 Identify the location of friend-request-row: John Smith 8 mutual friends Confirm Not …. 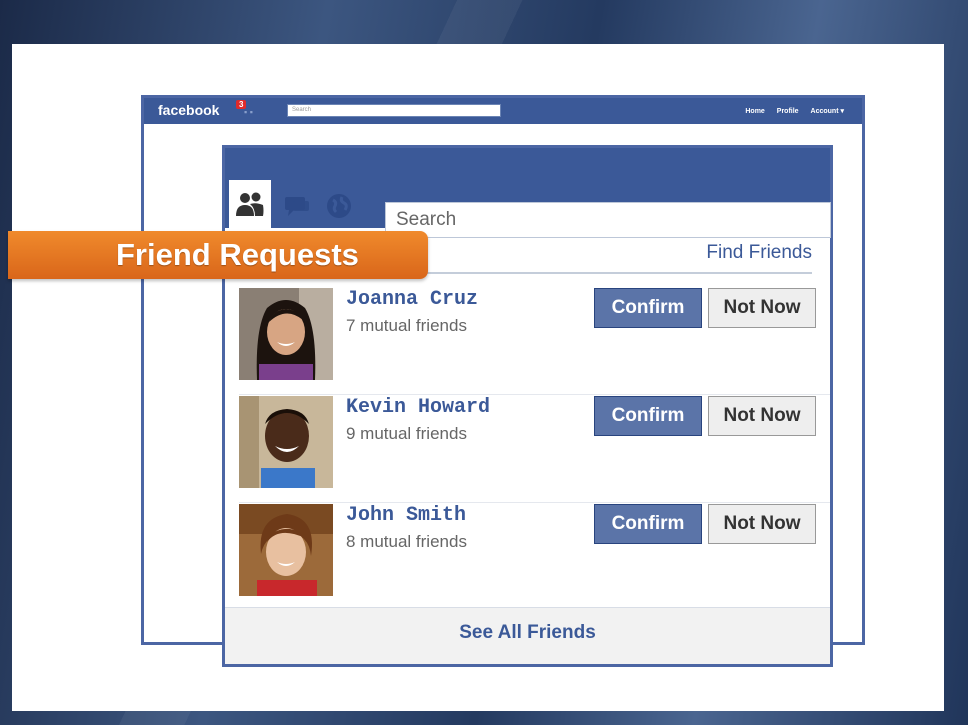
(534, 557).